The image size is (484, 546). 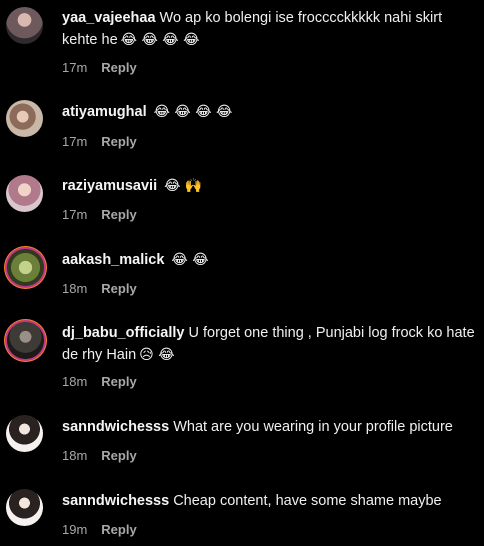 What do you see at coordinates (270, 112) in the screenshot?
I see `comment-body: atiyamughal 😂 😂 😂 😂` at bounding box center [270, 112].